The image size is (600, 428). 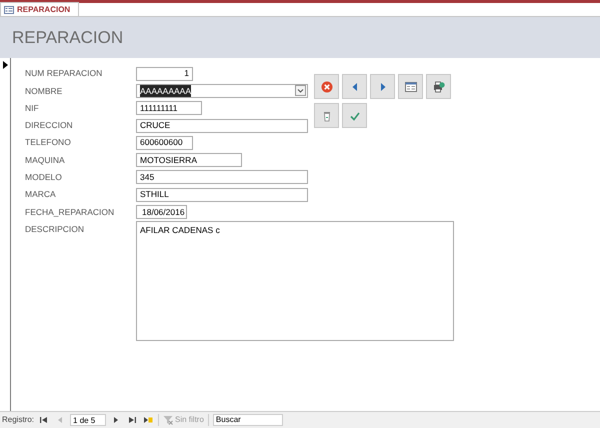 I want to click on new-record-button, so click(x=148, y=420).